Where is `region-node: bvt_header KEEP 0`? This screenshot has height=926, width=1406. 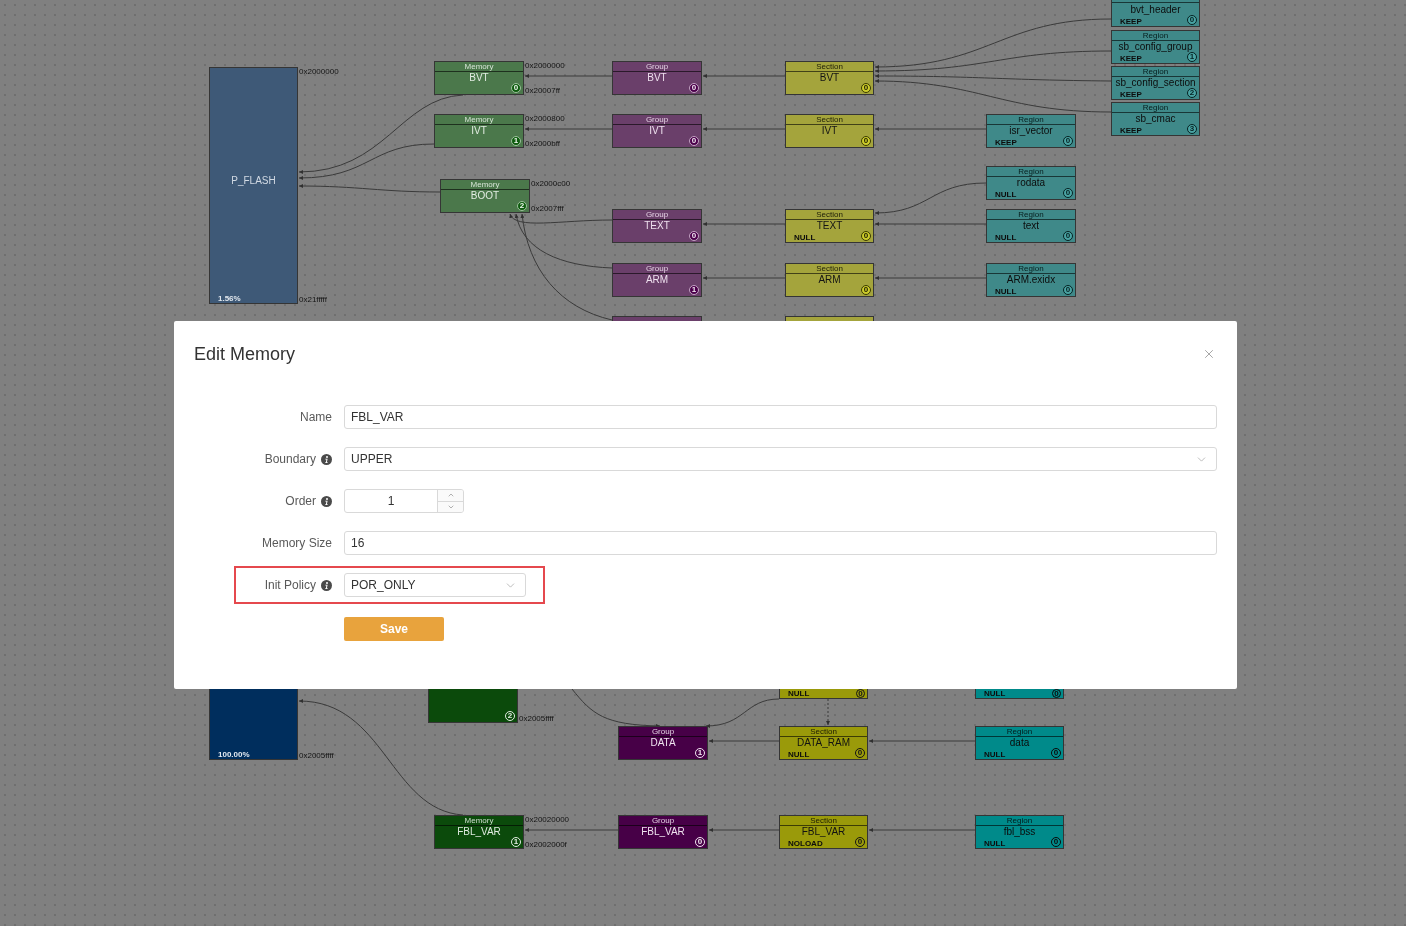 region-node: bvt_header KEEP 0 is located at coordinates (1155, 13).